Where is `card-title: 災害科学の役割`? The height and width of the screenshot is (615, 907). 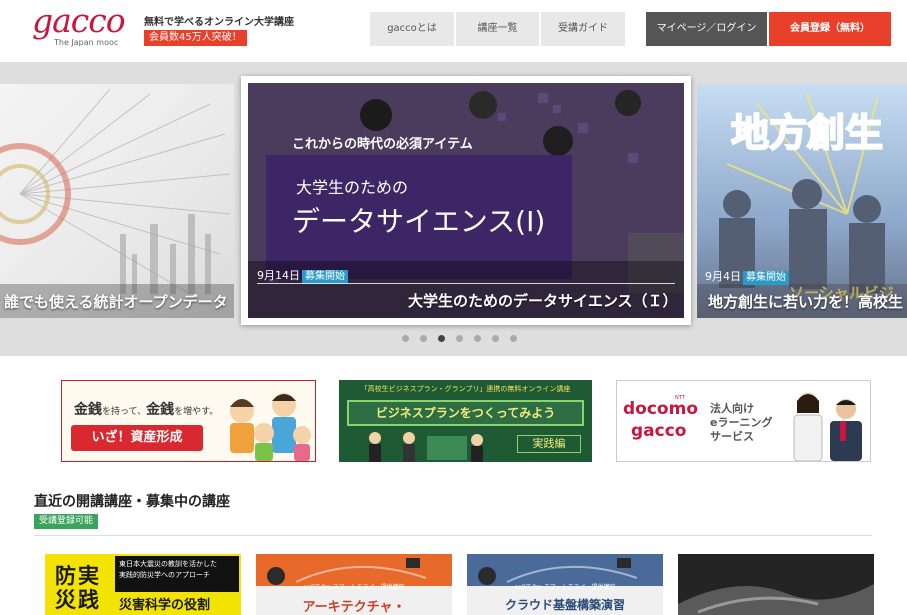
card-title: 災害科学の役割 is located at coordinates (165, 605).